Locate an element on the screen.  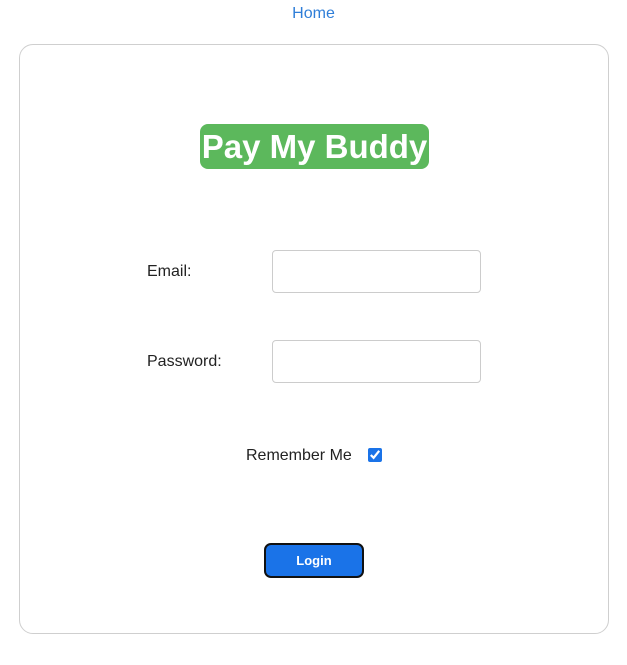
login-button: Login is located at coordinates (314, 560).